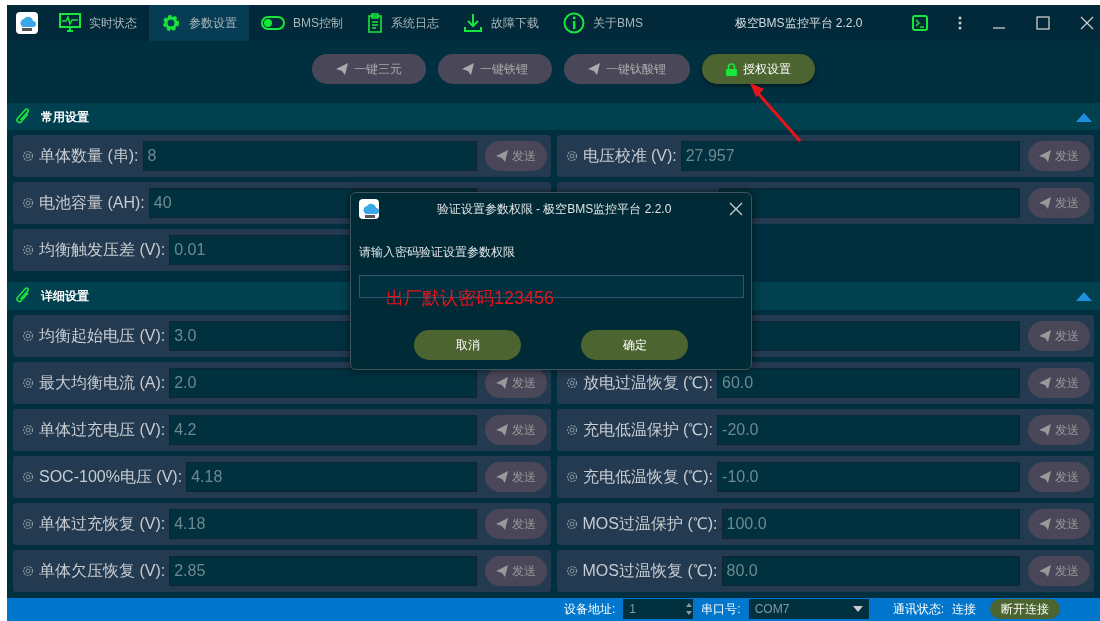 The height and width of the screenshot is (621, 1100). Describe the element at coordinates (102, 335) in the screenshot. I see `setting-label: 均衡起始电压 (V):` at that location.